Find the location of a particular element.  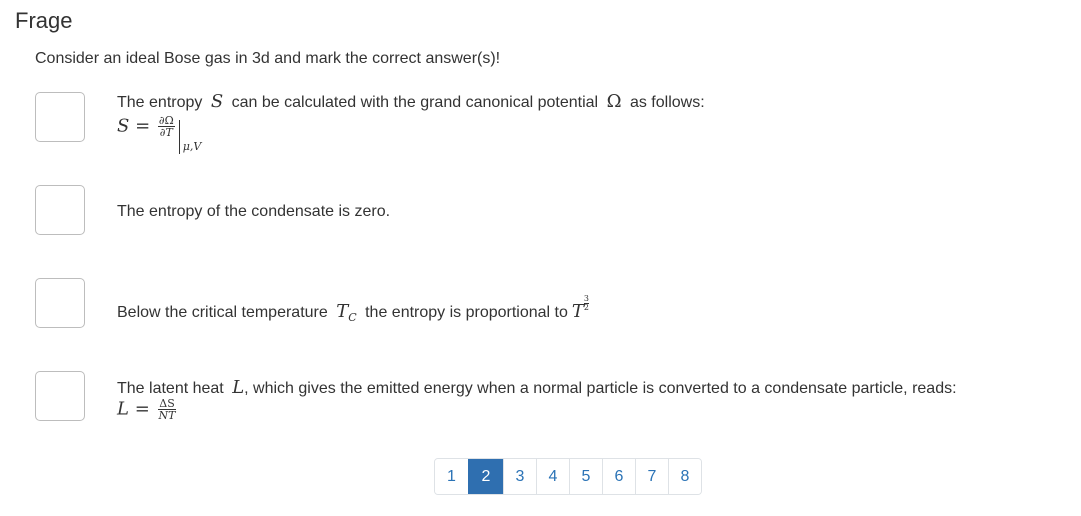

answer-4-text-before: The latent heat is located at coordinates (170, 388).